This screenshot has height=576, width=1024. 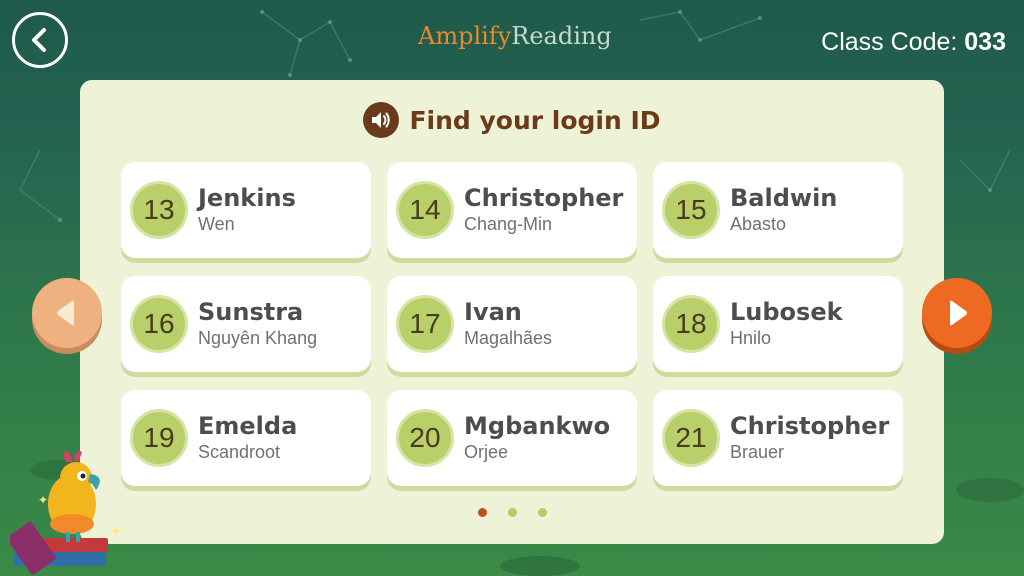 I want to click on panel-header: Find your login ID, so click(x=512, y=120).